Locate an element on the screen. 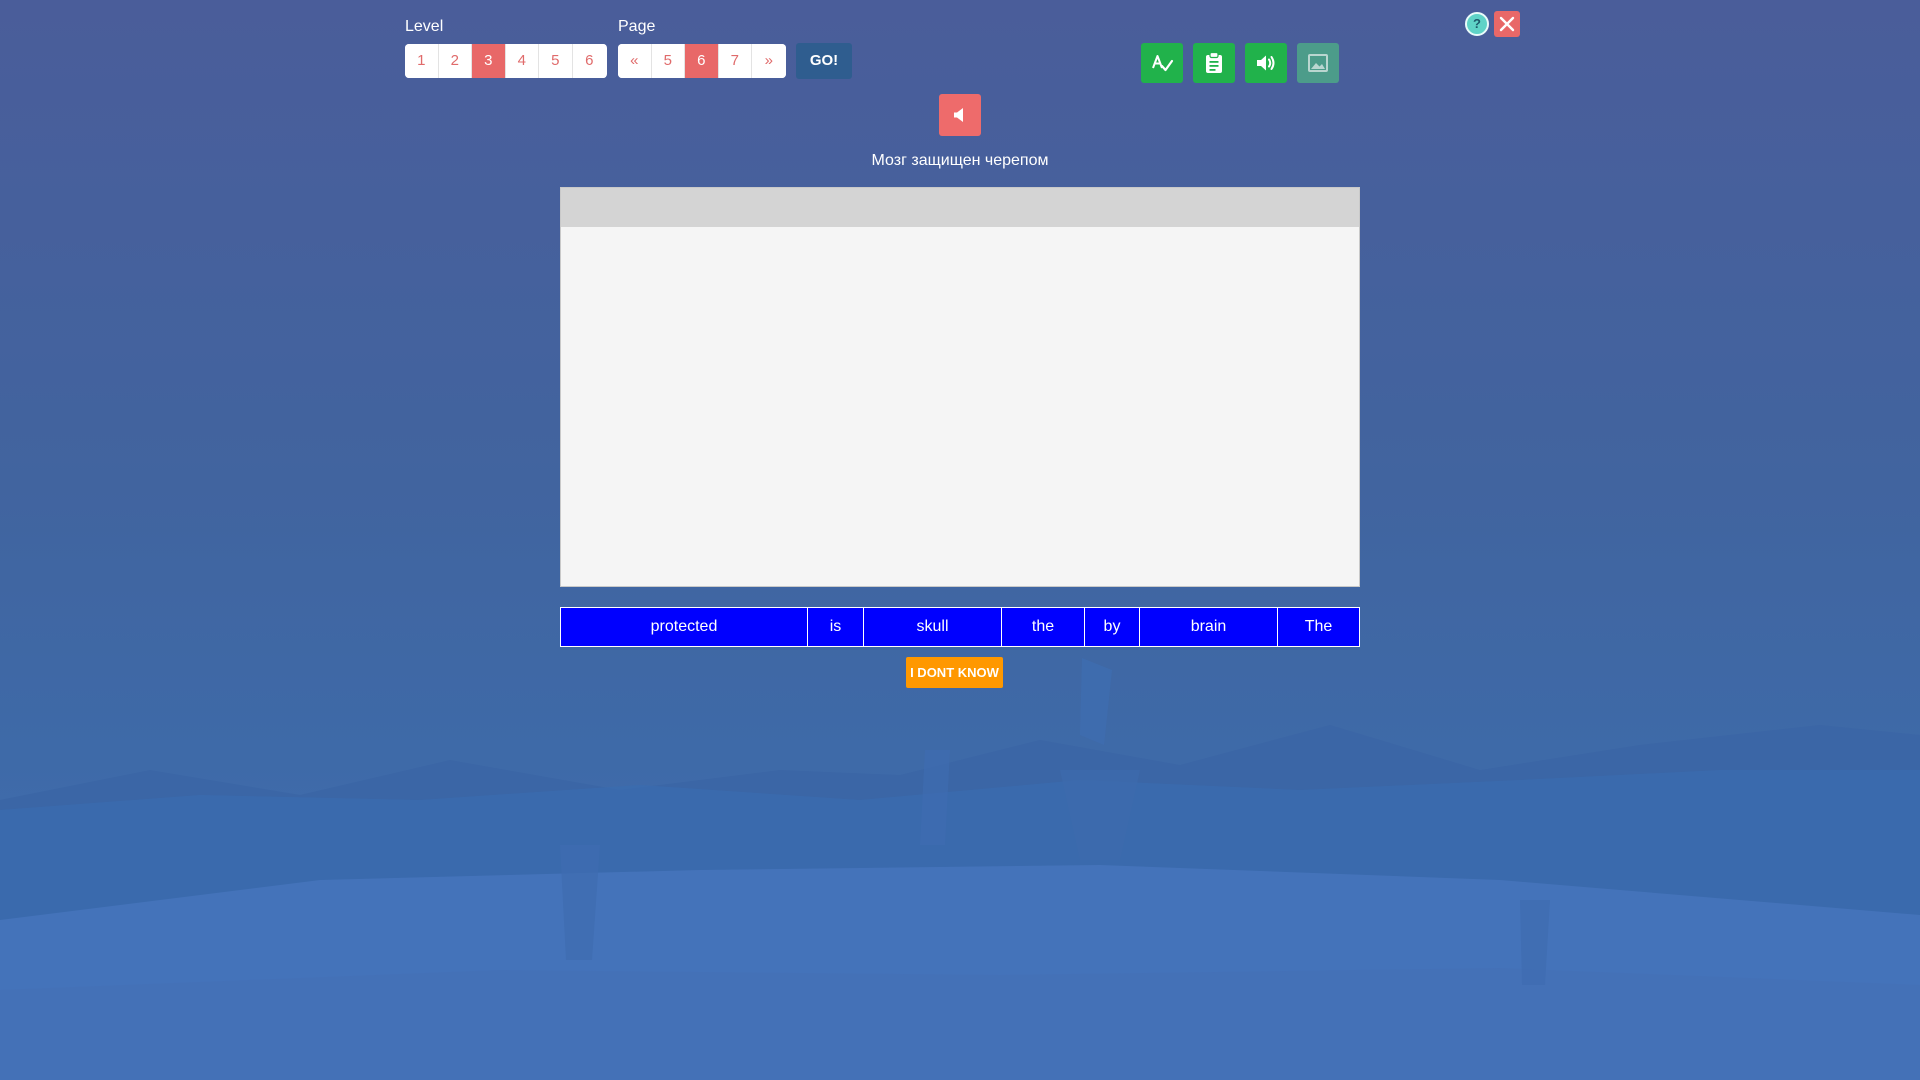 The image size is (1920, 1080). word-tile: protected is located at coordinates (684, 627).